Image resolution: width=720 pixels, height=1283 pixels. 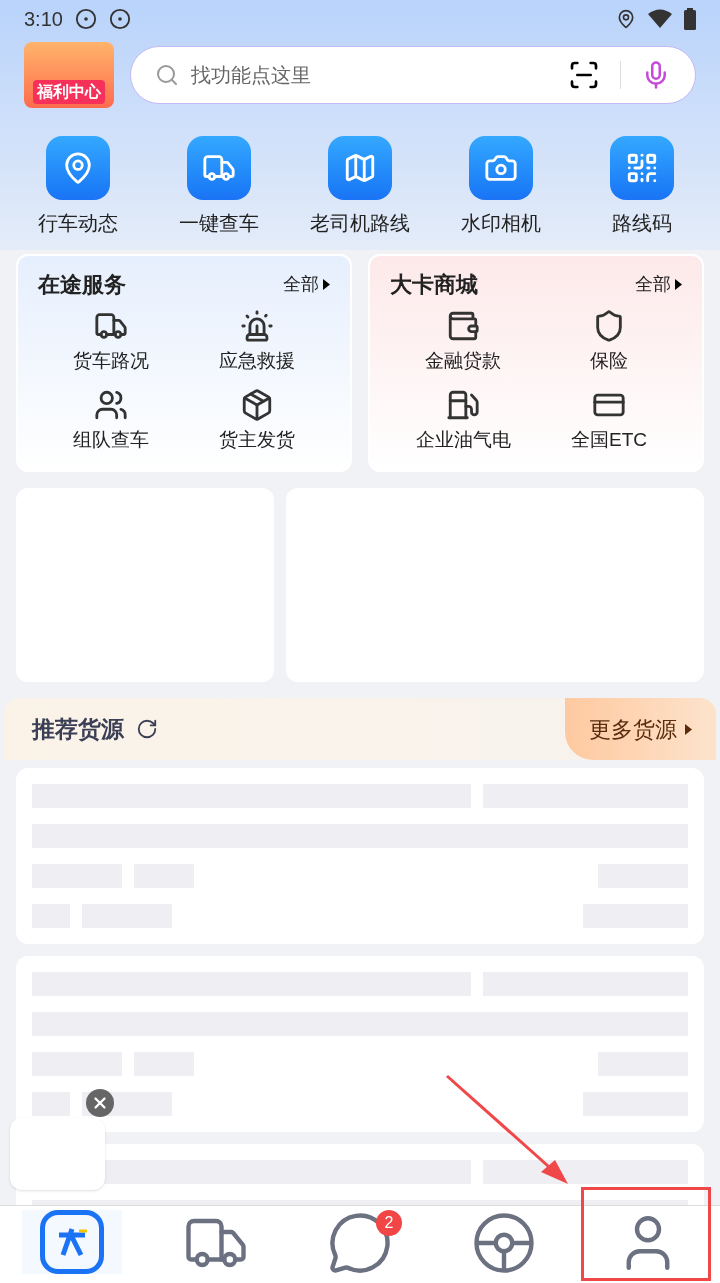 I want to click on steering-wheel-icon, so click(x=504, y=1243).